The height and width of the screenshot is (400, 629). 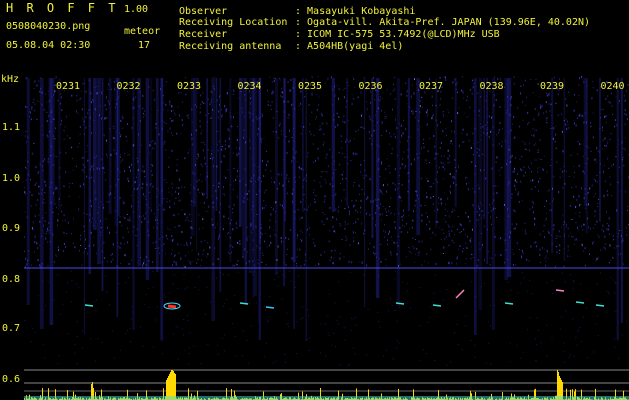 I want to click on filename-label: 0508040230.png, so click(x=48, y=26).